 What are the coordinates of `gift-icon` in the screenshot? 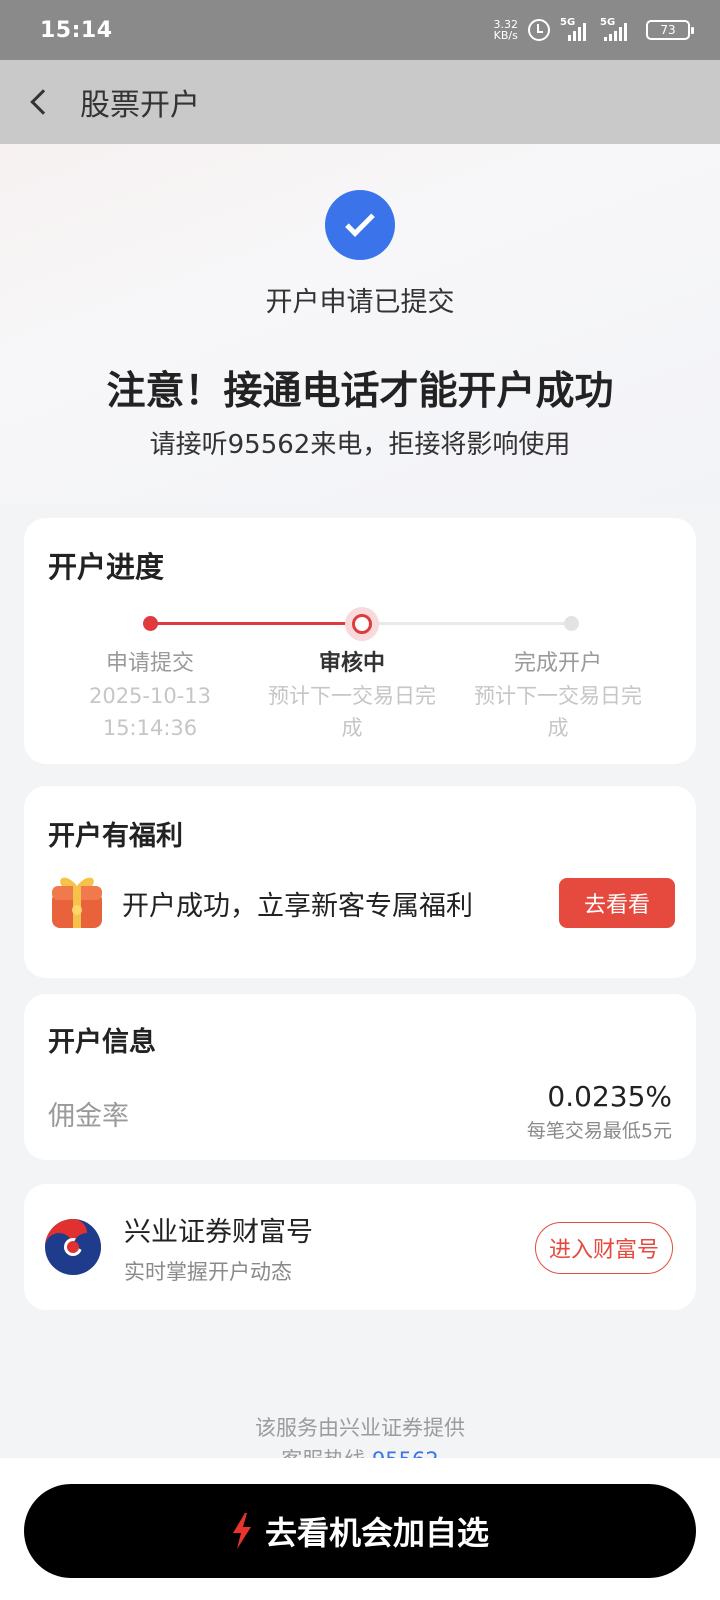 It's located at (77, 902).